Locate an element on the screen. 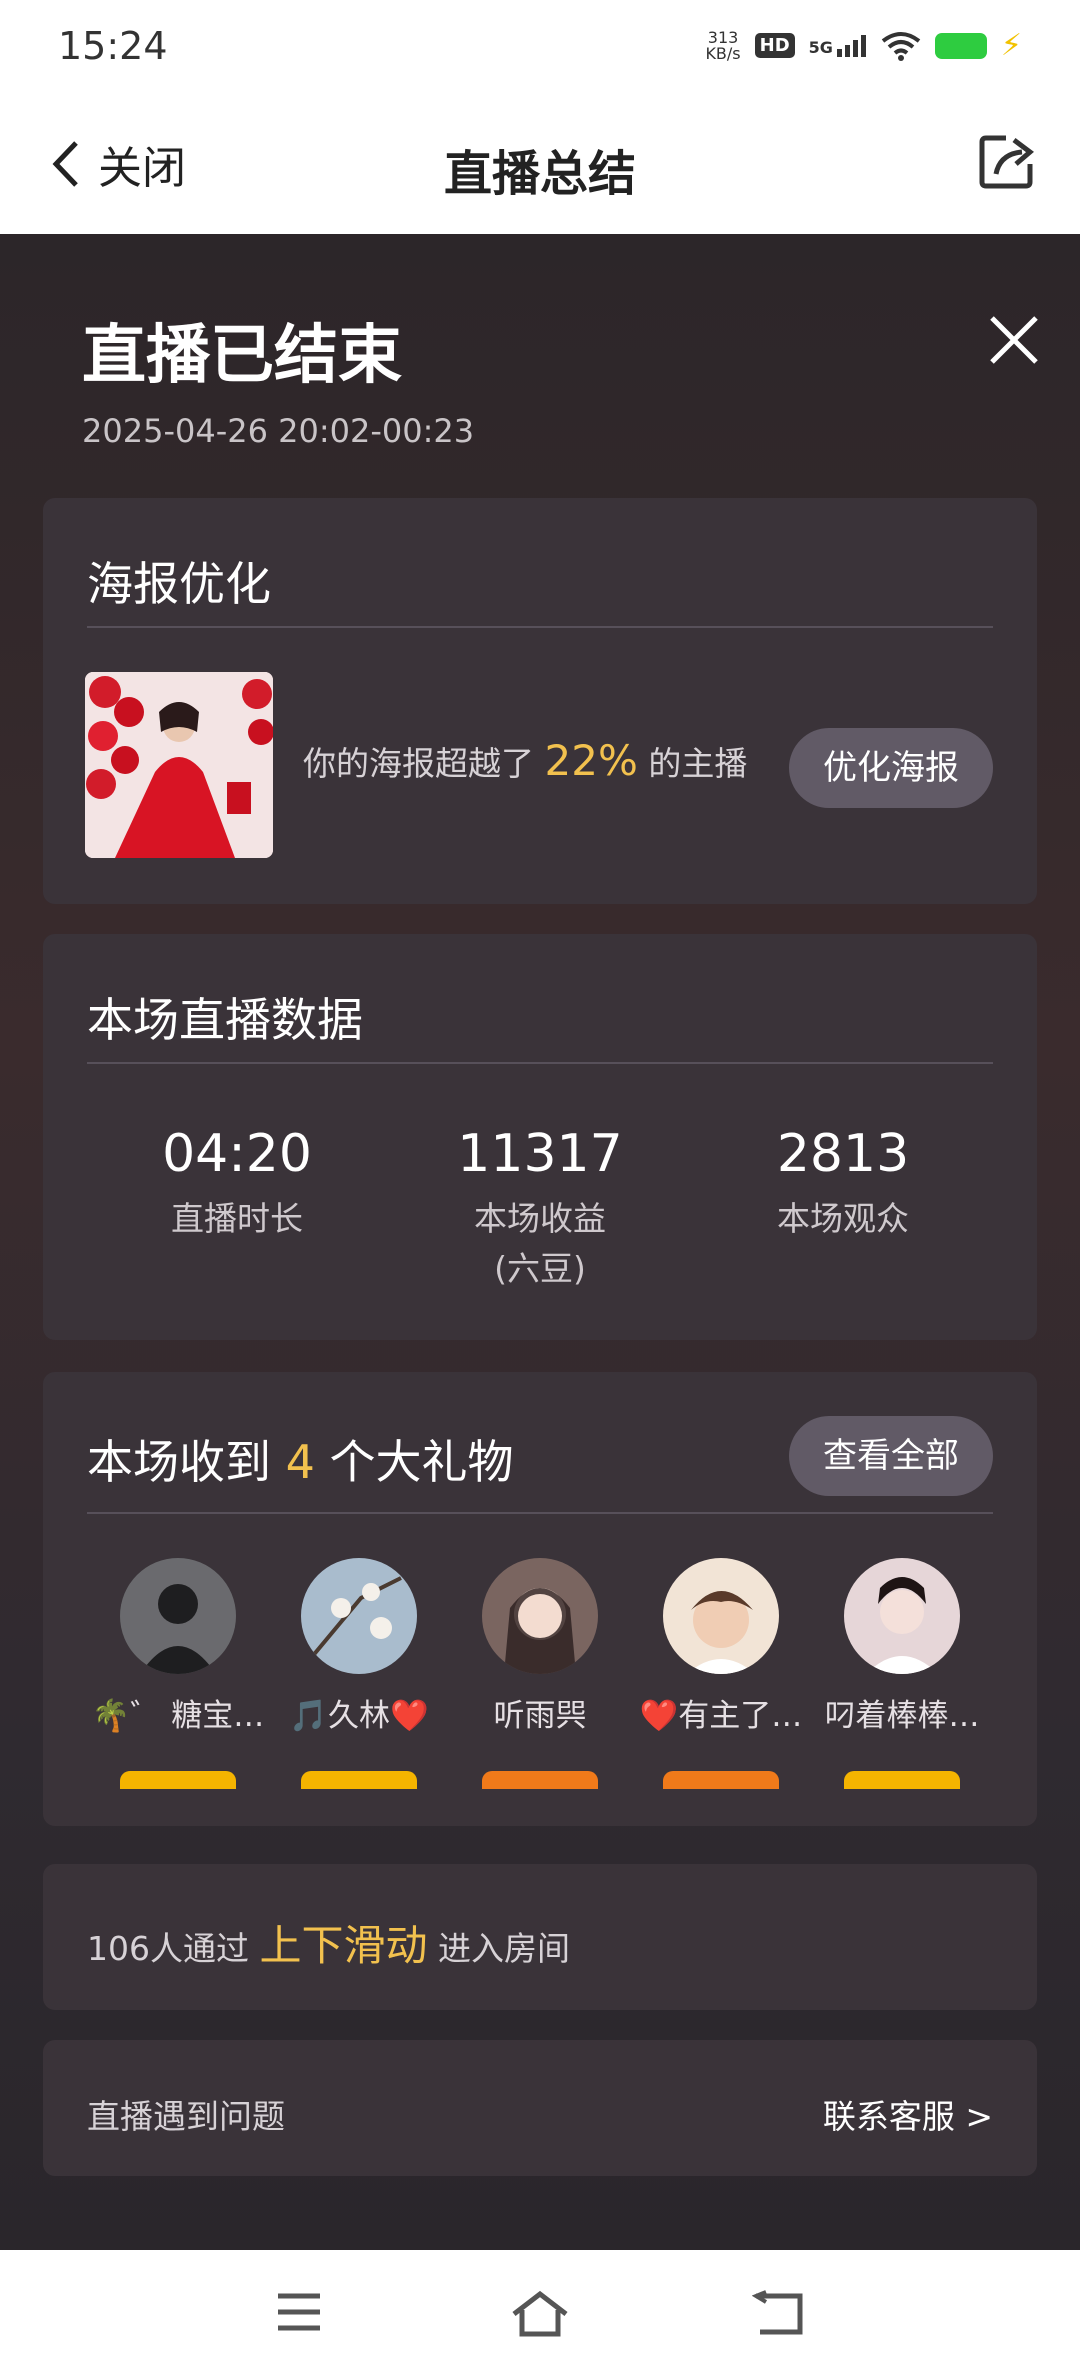 The height and width of the screenshot is (2376, 1080). gift-user: 🎵久林❤️ is located at coordinates (359, 1673).